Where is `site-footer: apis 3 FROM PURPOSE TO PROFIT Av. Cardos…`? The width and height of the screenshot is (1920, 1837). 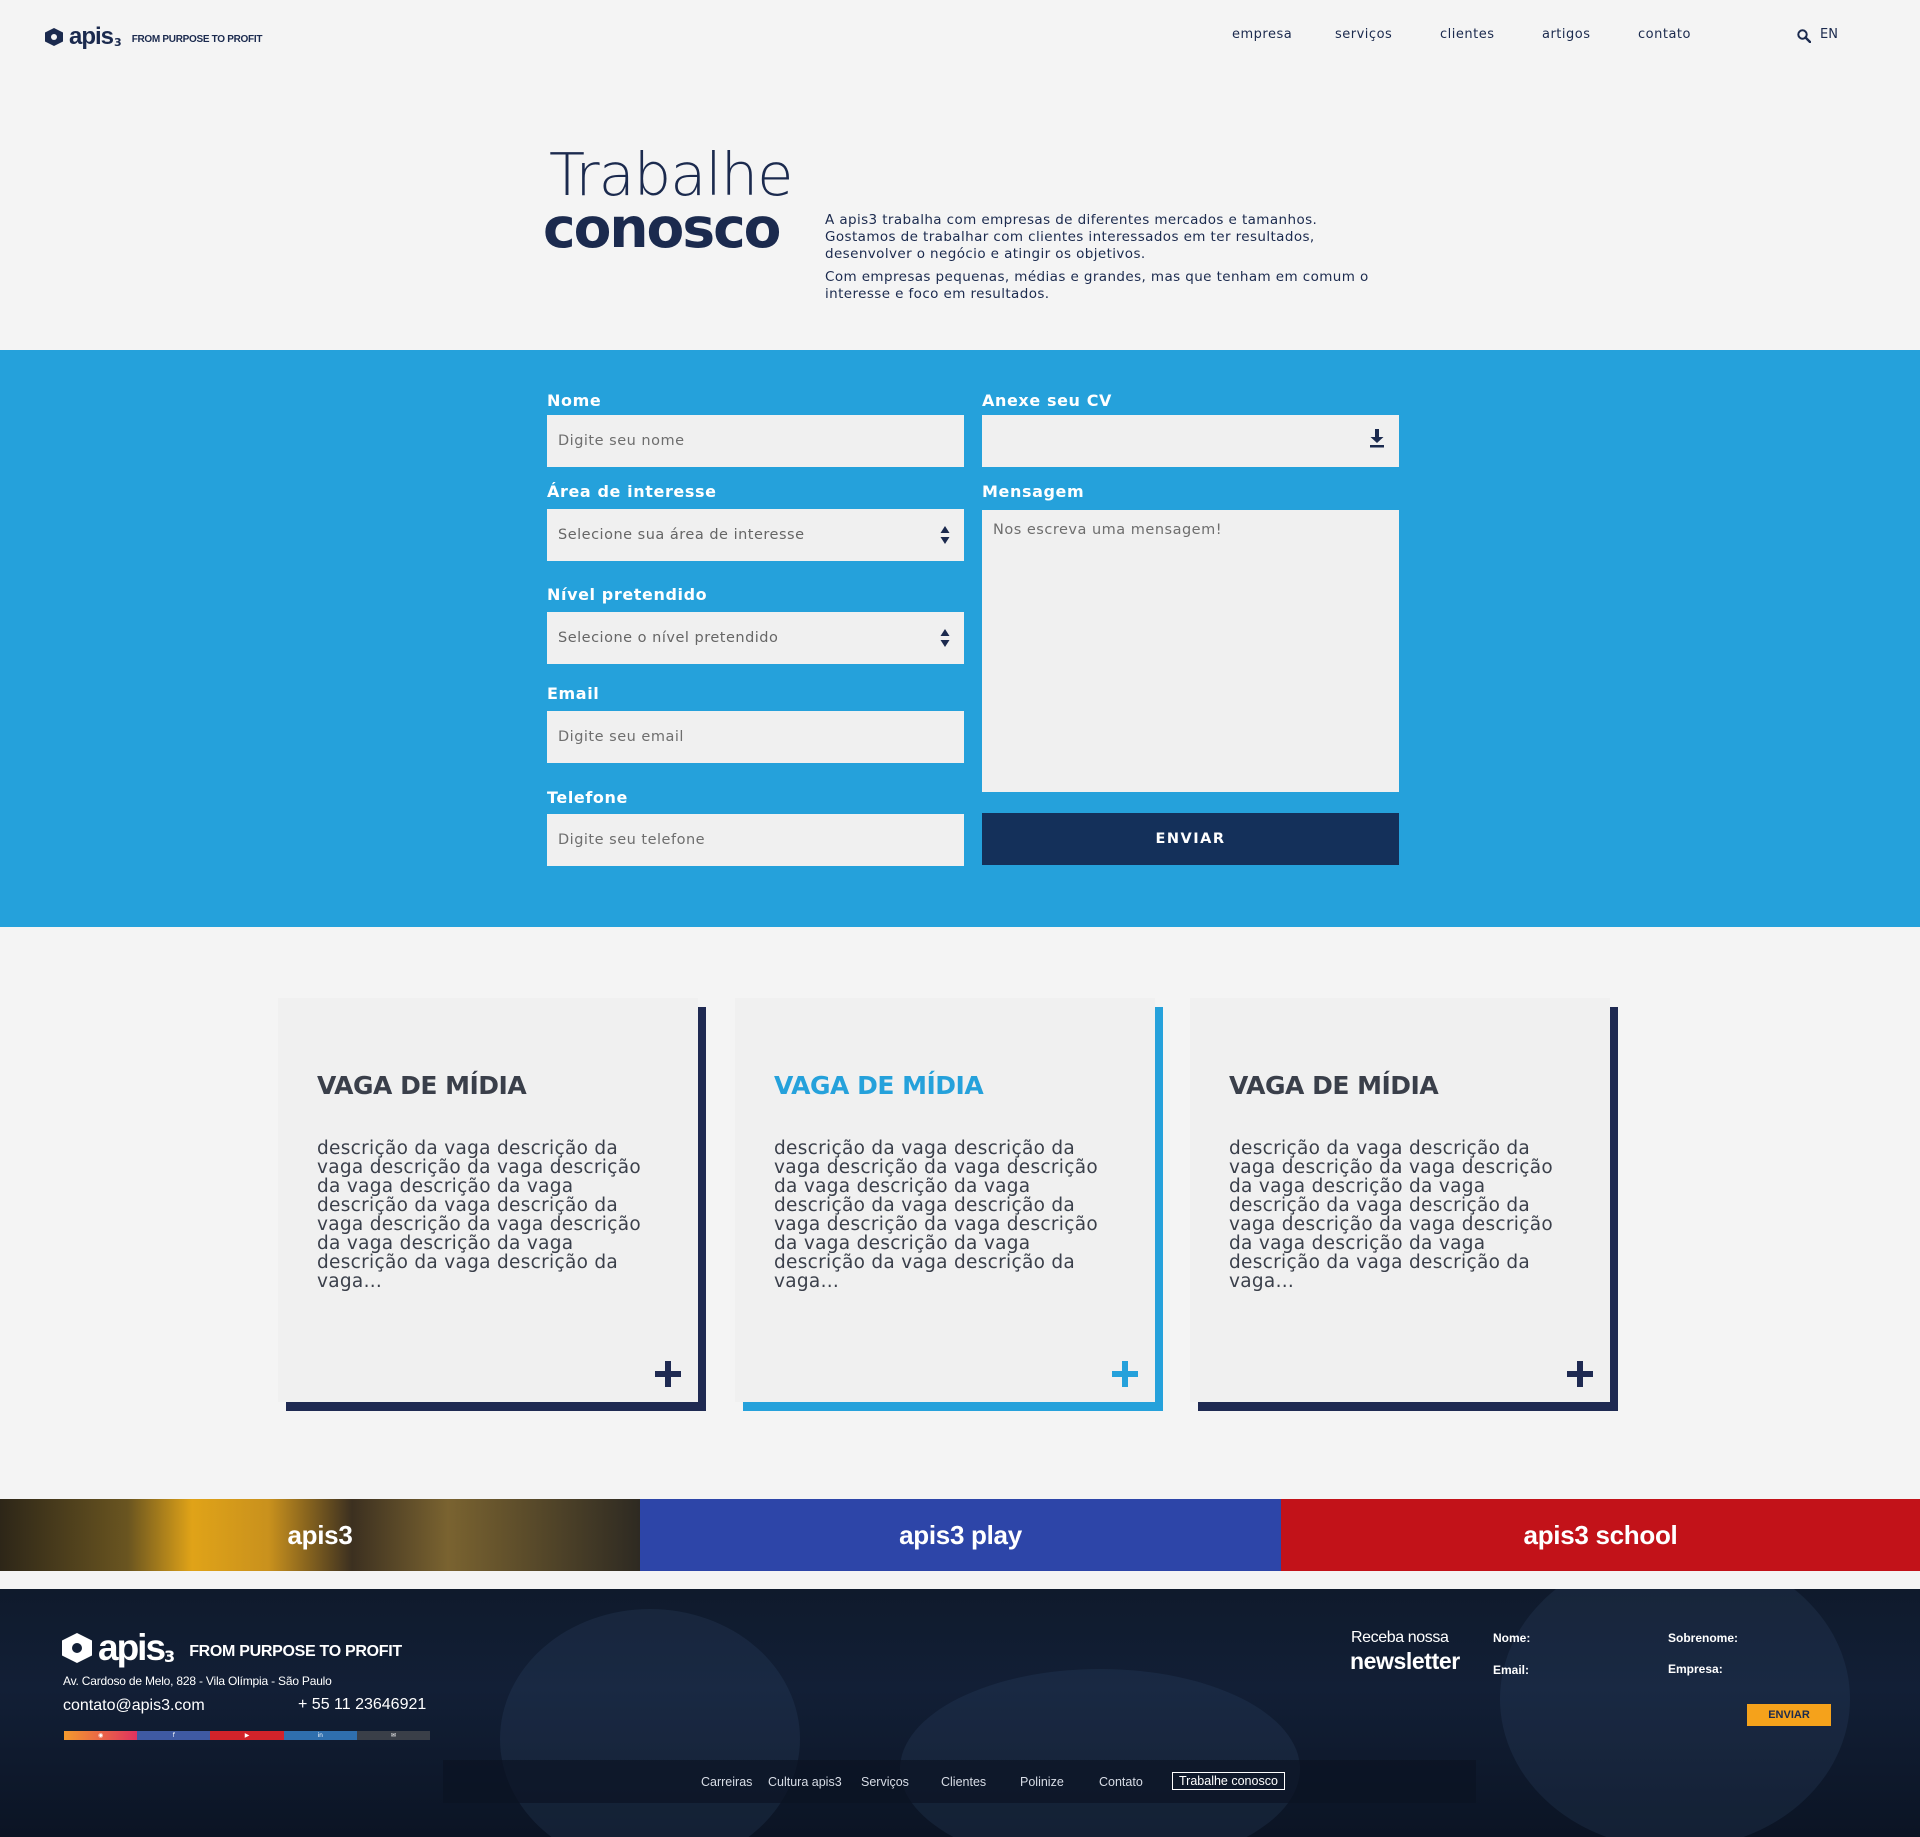 site-footer: apis 3 FROM PURPOSE TO PROFIT Av. Cardos… is located at coordinates (960, 1713).